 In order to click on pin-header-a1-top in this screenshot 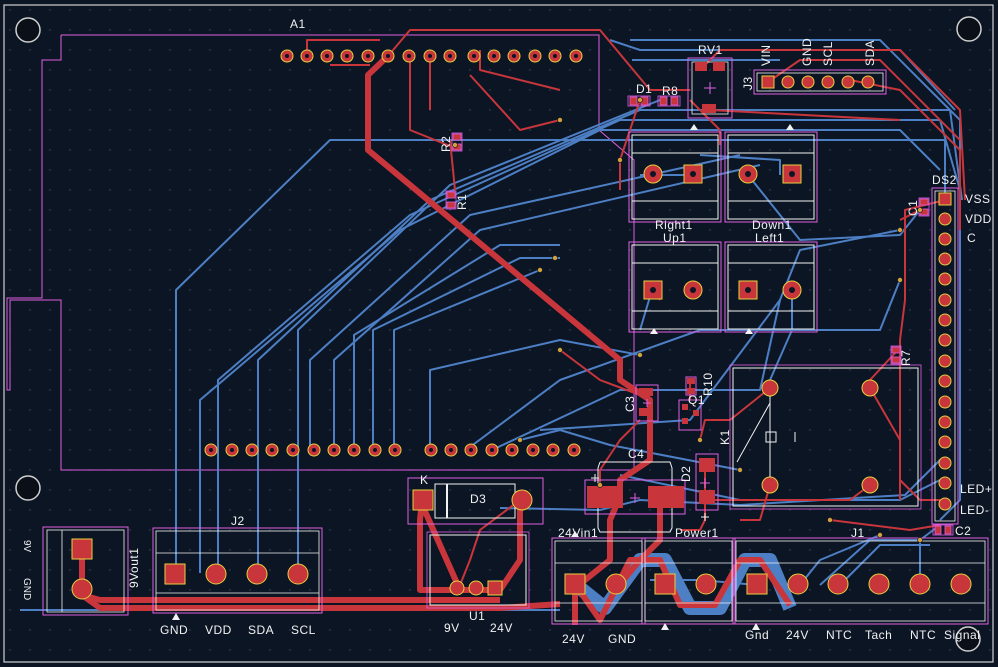, I will do `click(431, 56)`.